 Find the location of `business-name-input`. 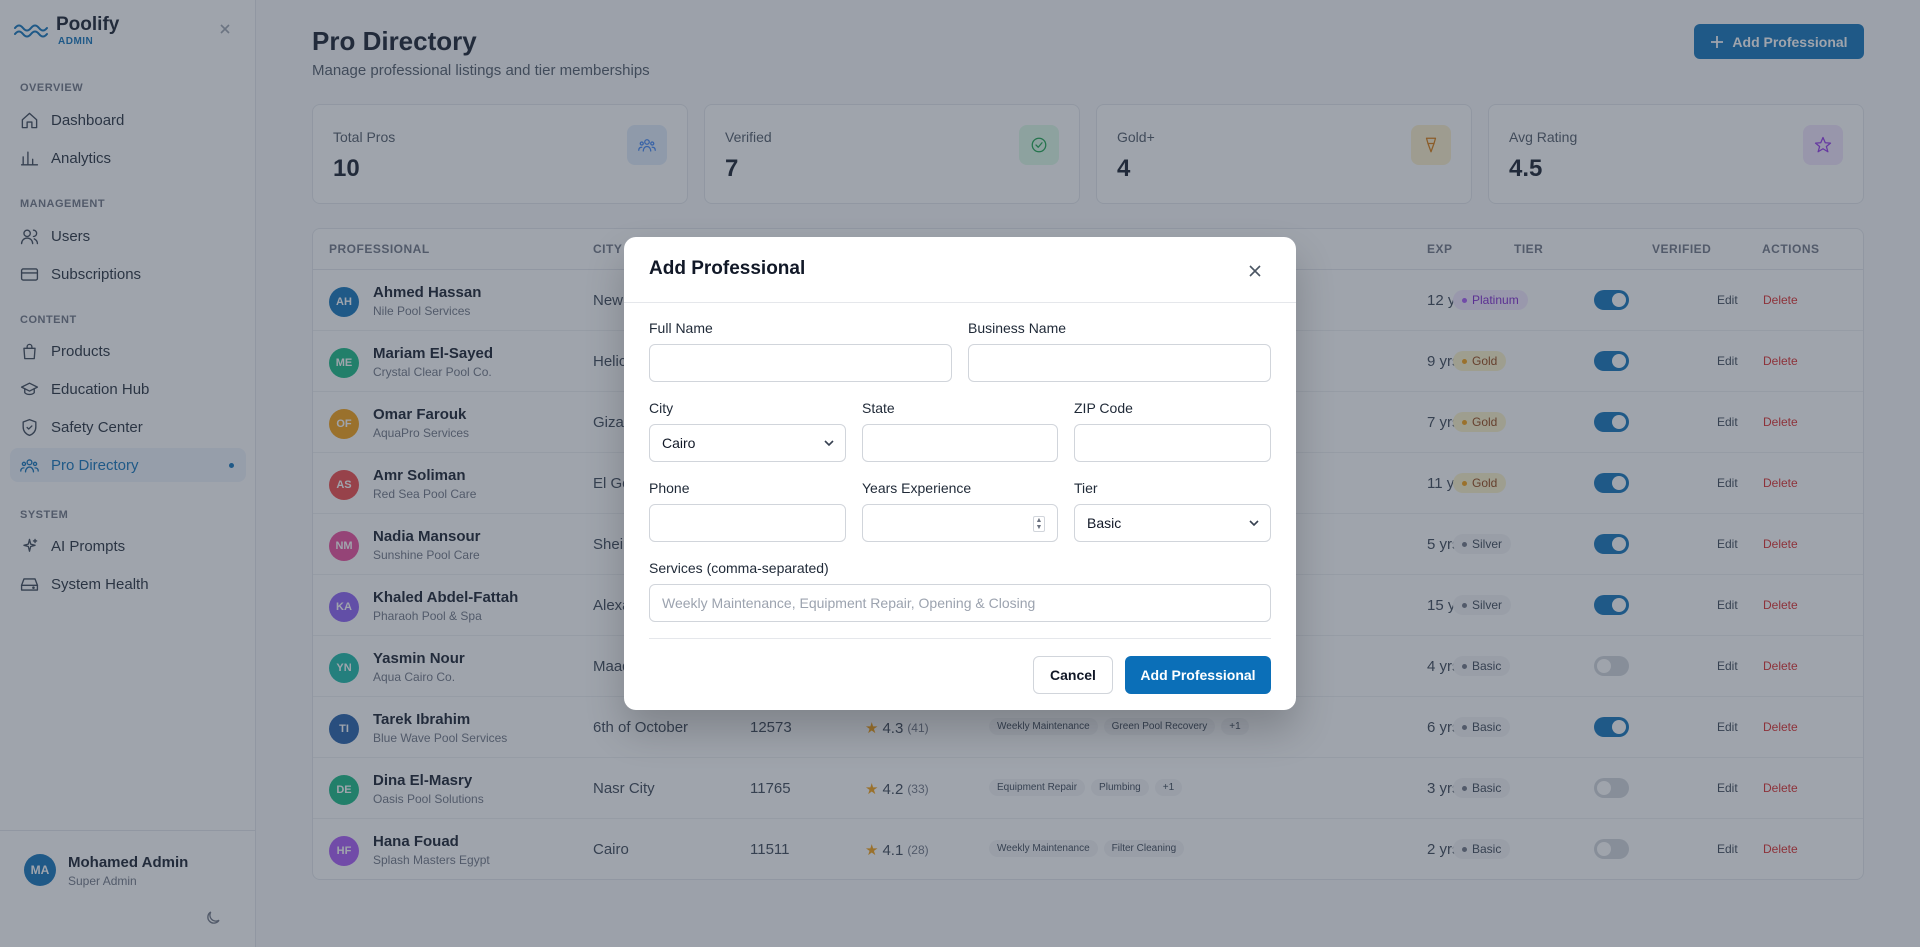

business-name-input is located at coordinates (1119, 363).